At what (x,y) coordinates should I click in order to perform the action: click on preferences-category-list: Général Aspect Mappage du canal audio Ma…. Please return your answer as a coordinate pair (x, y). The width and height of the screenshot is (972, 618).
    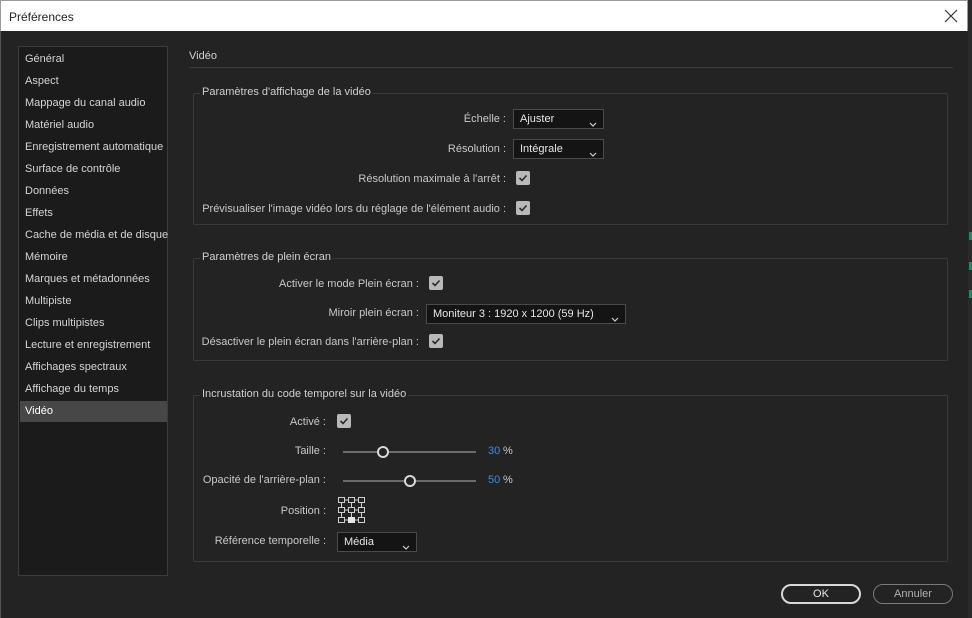
    Looking at the image, I should click on (93, 311).